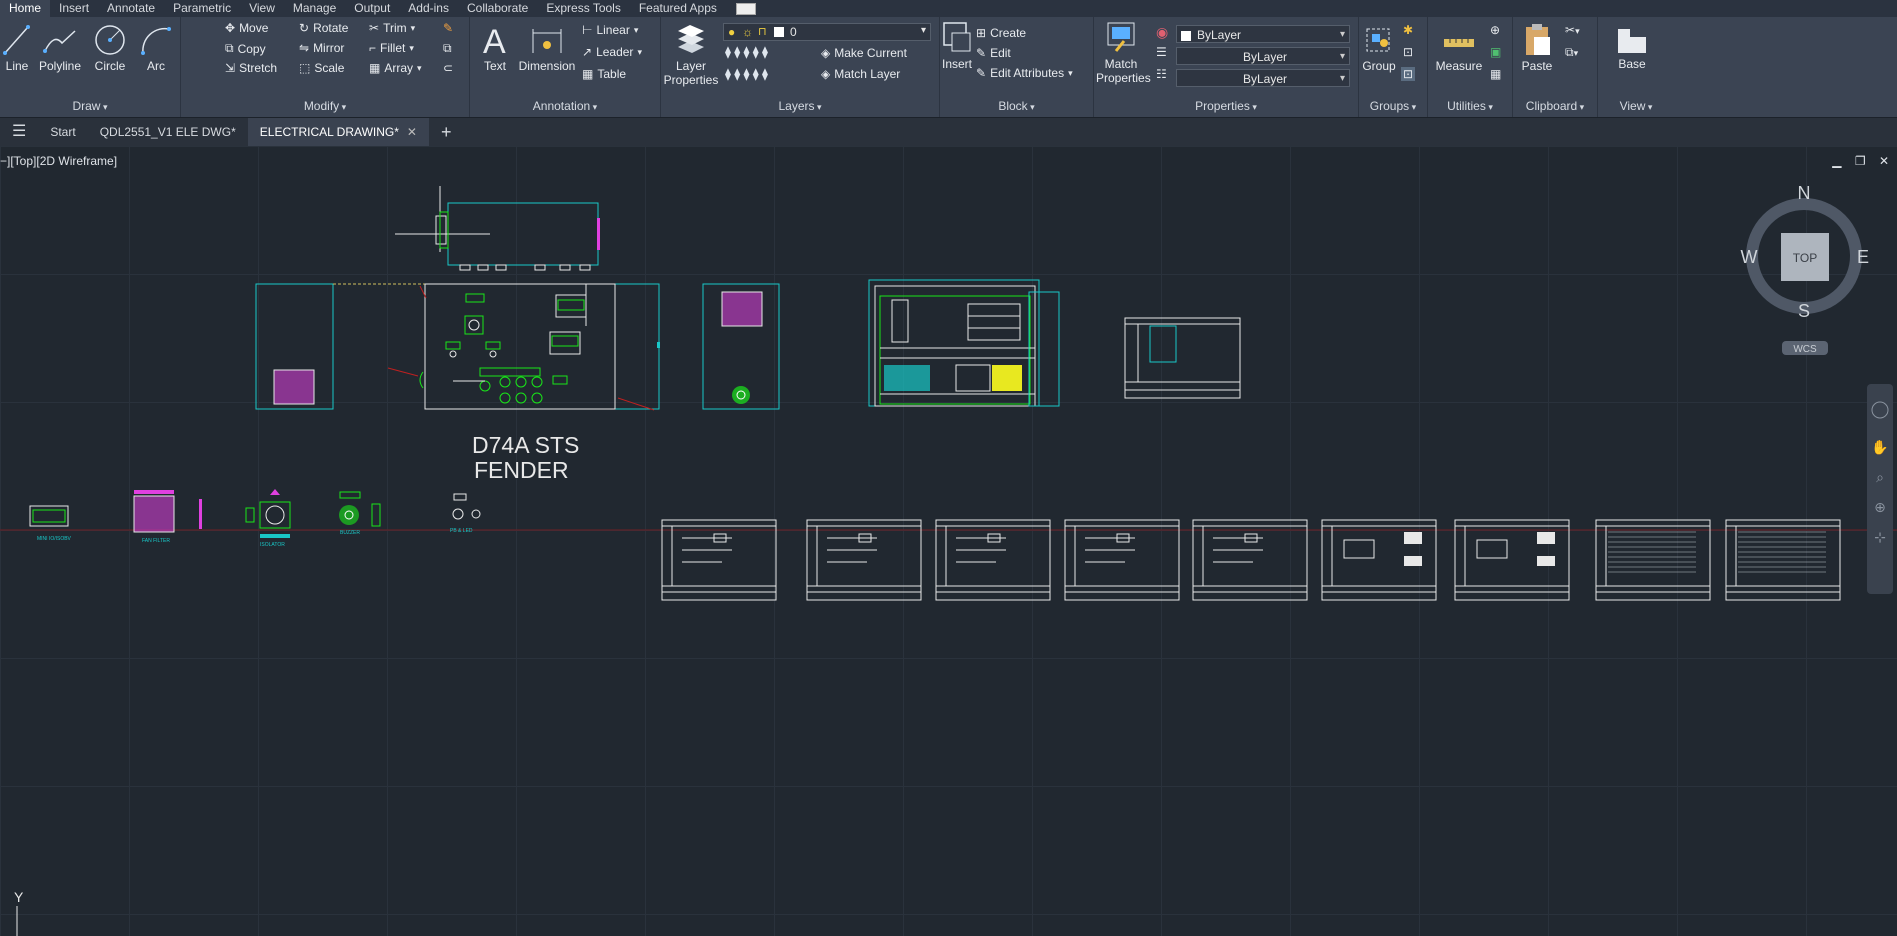 This screenshot has height=936, width=1897. I want to click on color-dropdown: ByLayer, so click(1263, 34).